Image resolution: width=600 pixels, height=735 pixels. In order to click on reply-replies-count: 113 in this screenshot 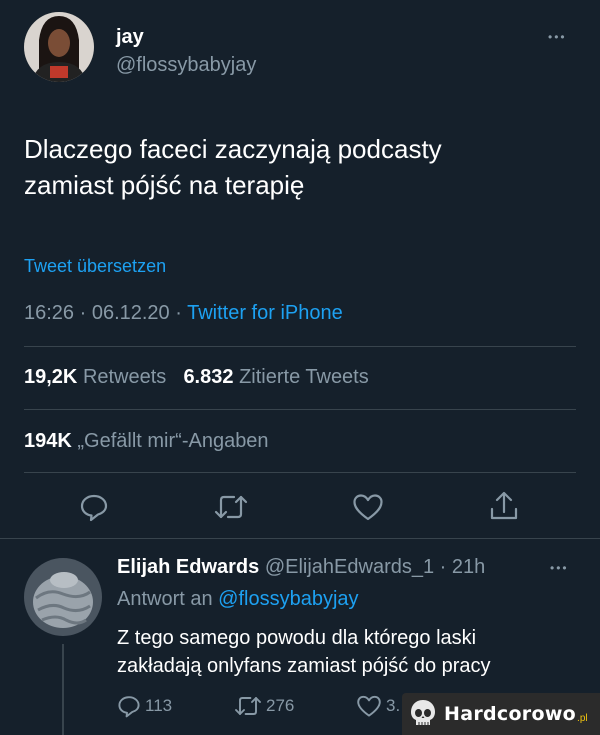, I will do `click(159, 705)`.